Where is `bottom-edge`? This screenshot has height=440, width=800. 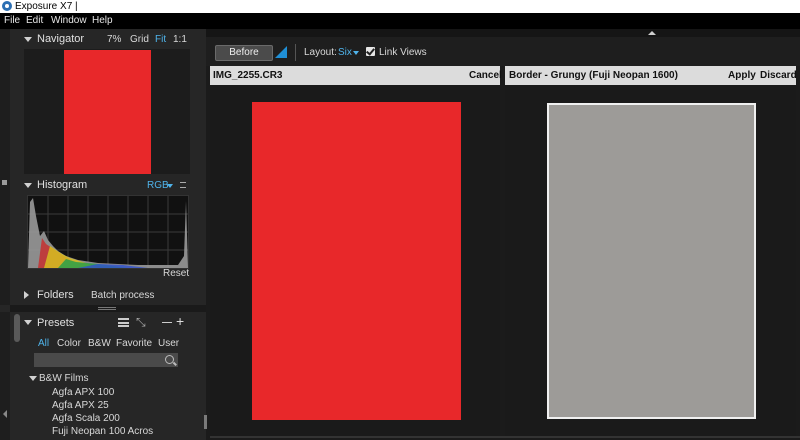 bottom-edge is located at coordinates (505, 437).